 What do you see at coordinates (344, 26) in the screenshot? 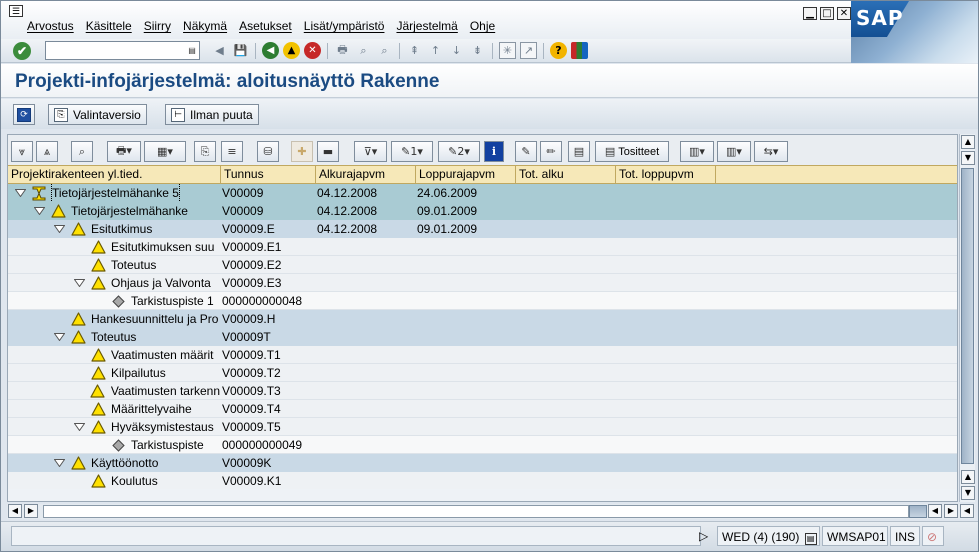
I see `menu-lisat-ymparisto: Lisät/ympäristö` at bounding box center [344, 26].